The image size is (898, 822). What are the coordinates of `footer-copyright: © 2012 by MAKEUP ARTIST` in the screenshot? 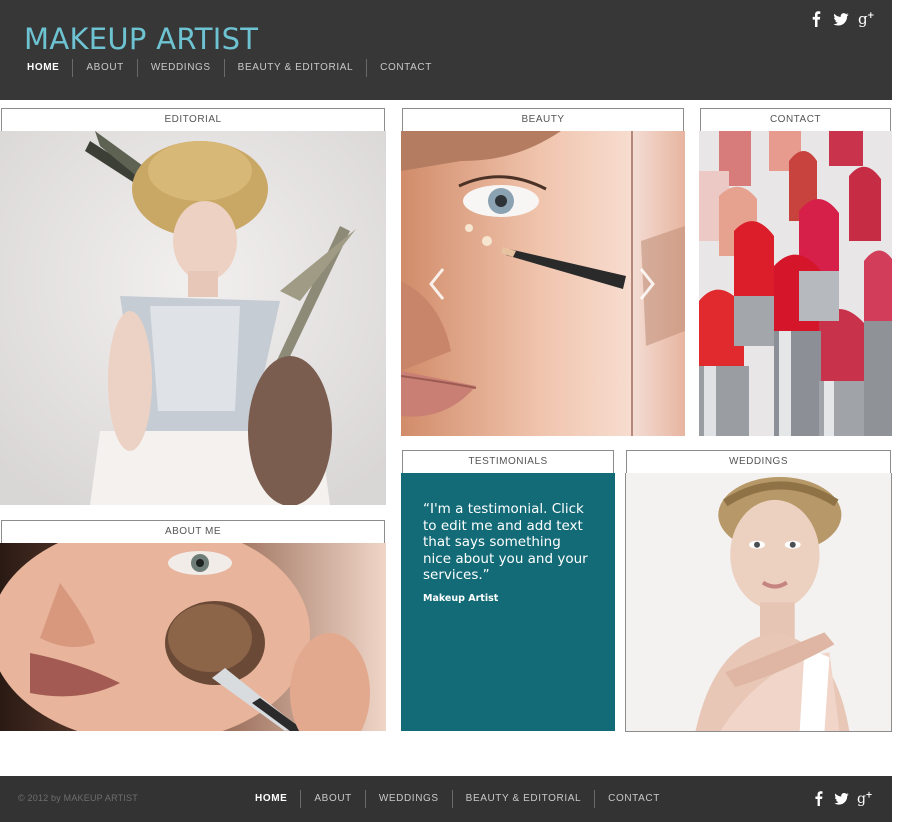 It's located at (78, 798).